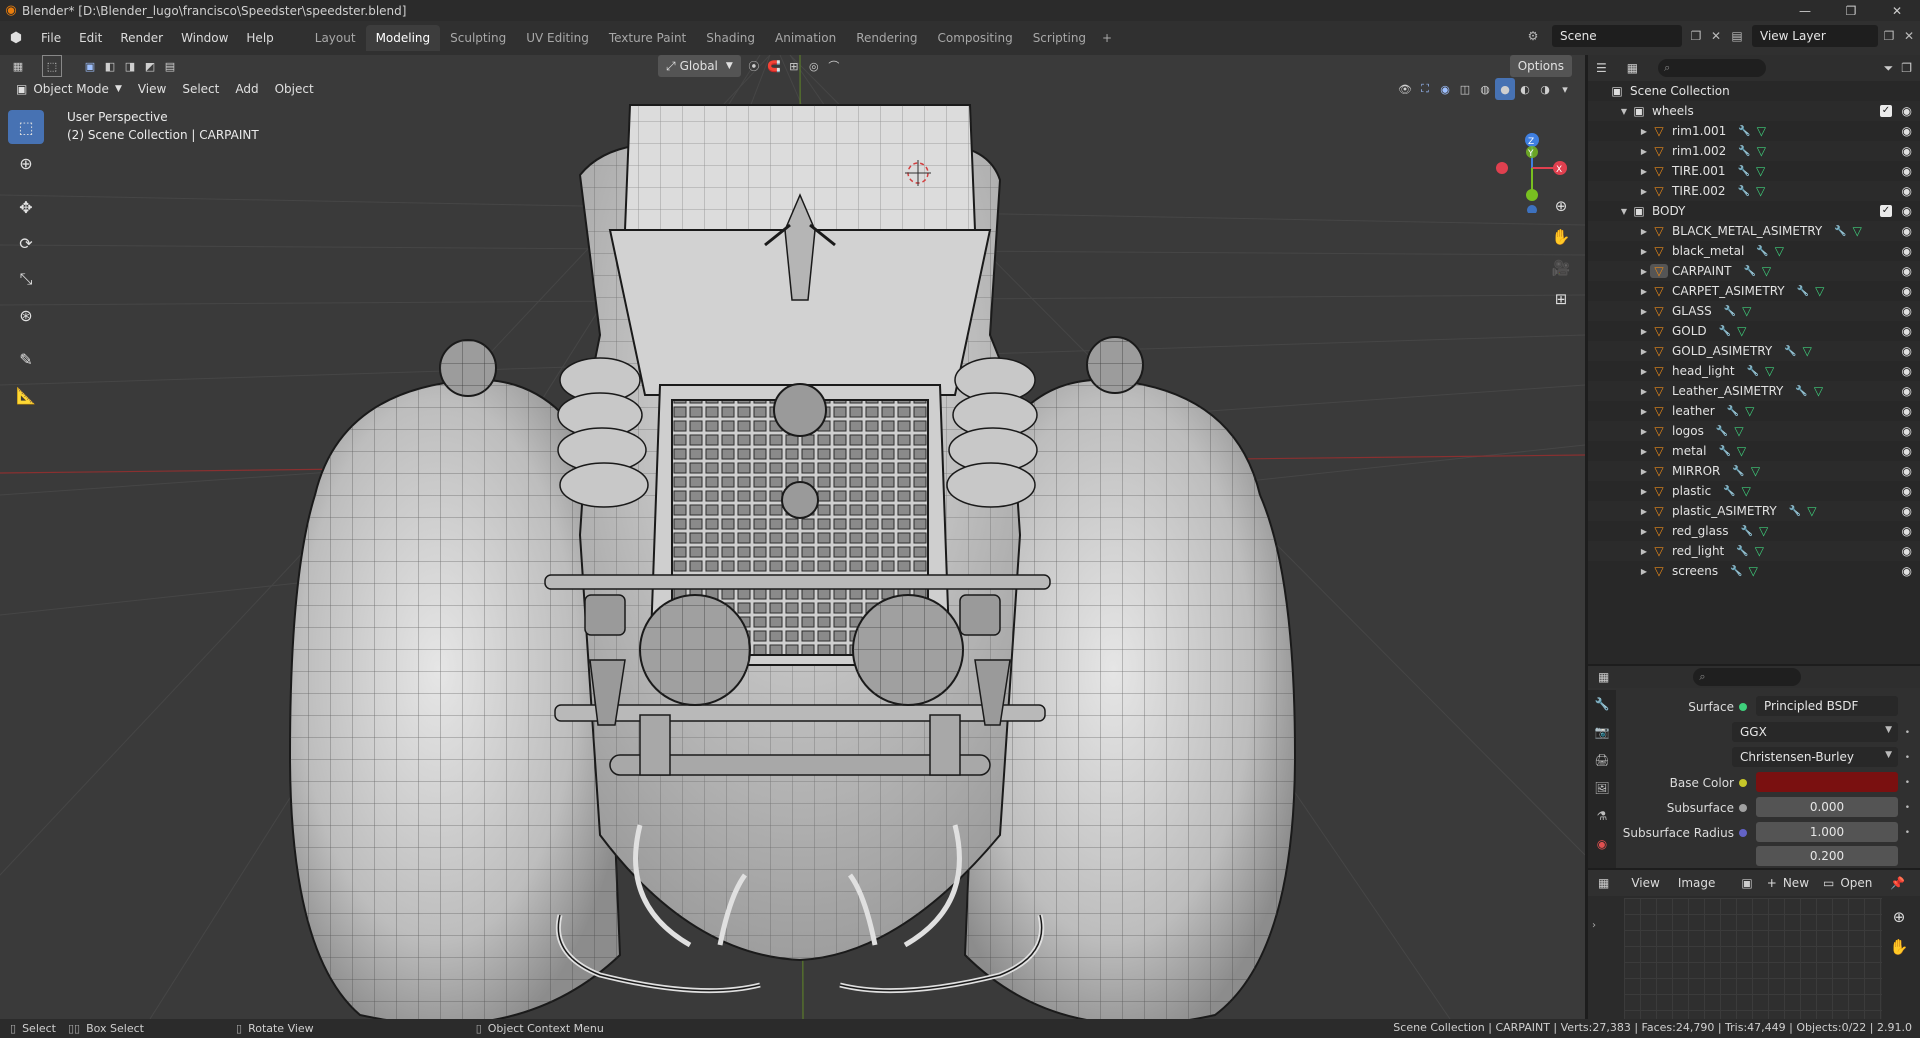 Image resolution: width=1920 pixels, height=1038 pixels. I want to click on zoom-icon: ⊕, so click(1561, 206).